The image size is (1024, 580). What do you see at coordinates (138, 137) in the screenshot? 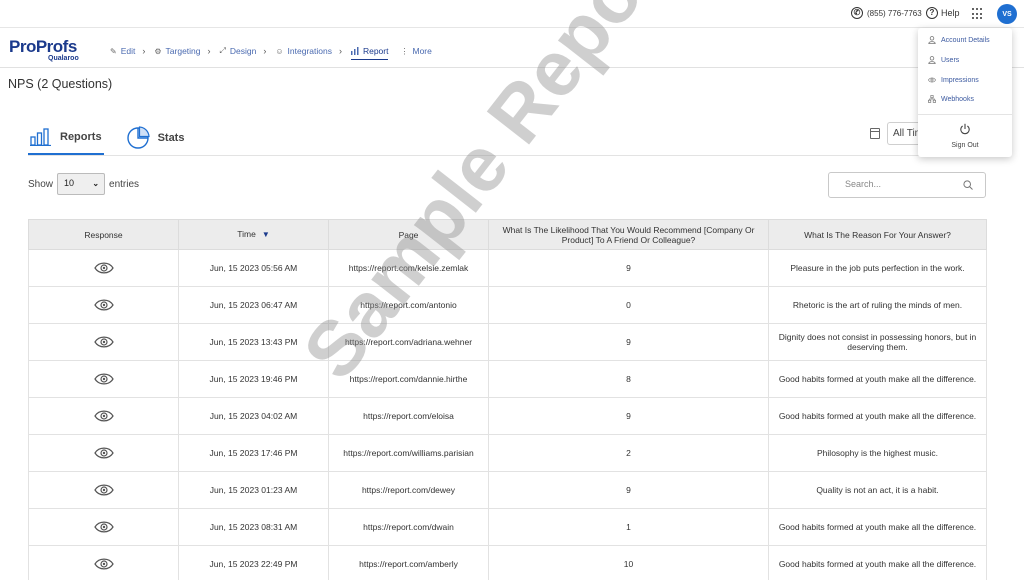
I see `pie-chart-icon` at bounding box center [138, 137].